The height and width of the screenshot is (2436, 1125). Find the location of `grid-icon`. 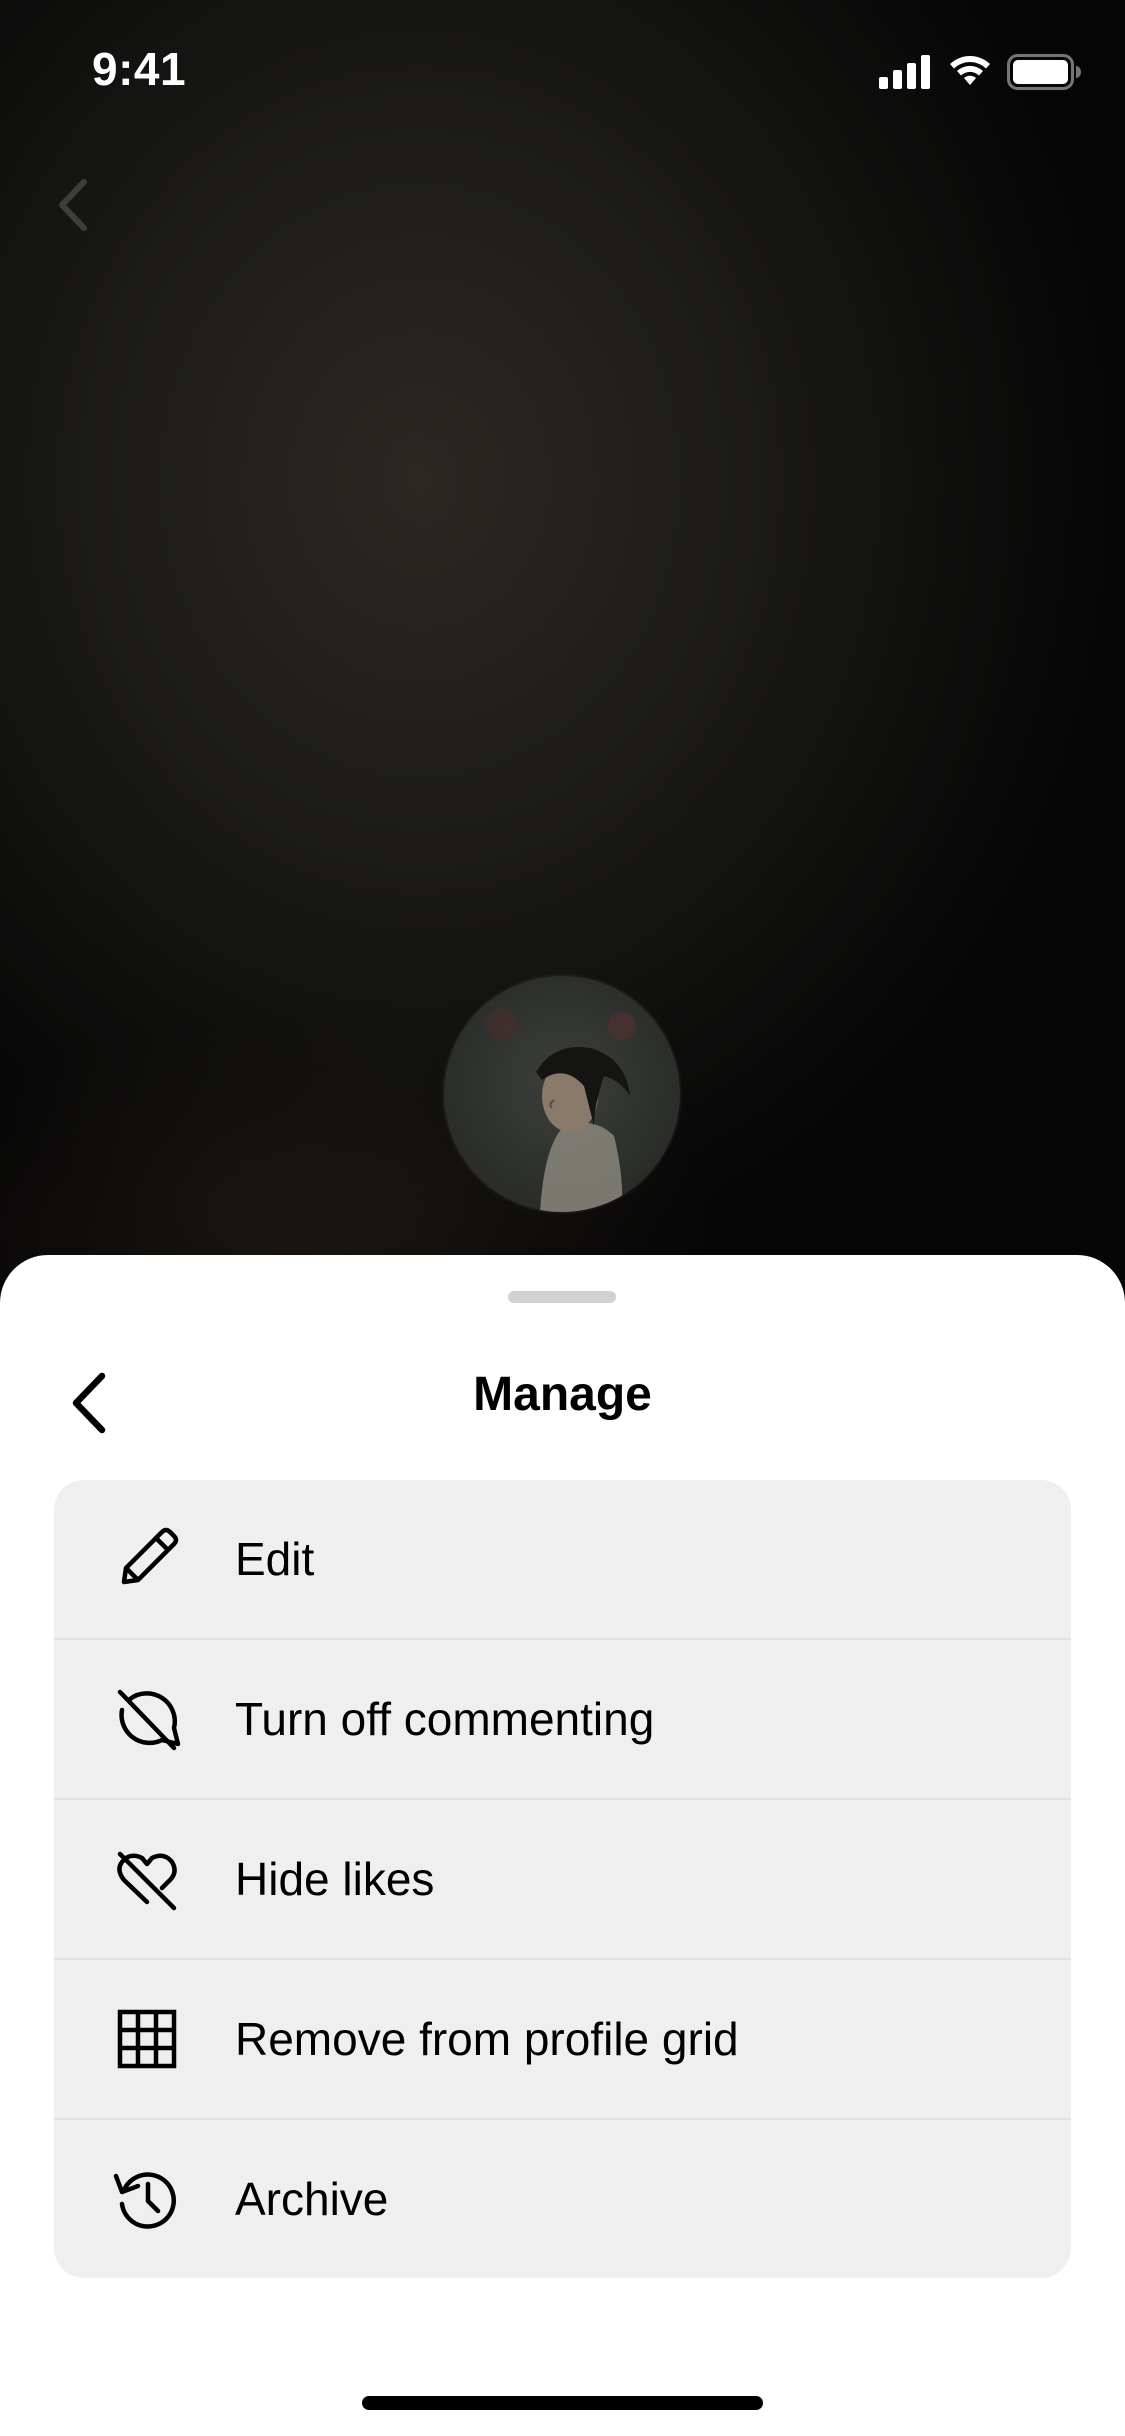

grid-icon is located at coordinates (147, 2039).